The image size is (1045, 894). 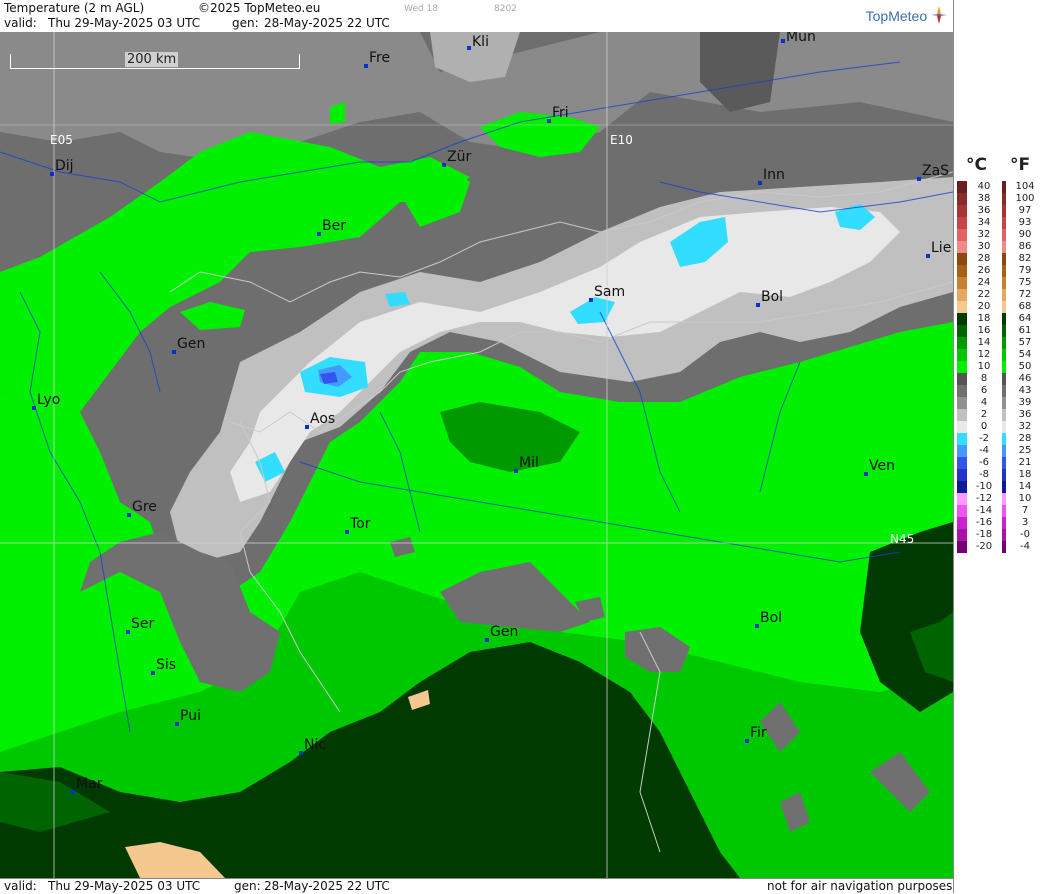 I want to click on legend-celsius-value: -20, so click(x=984, y=546).